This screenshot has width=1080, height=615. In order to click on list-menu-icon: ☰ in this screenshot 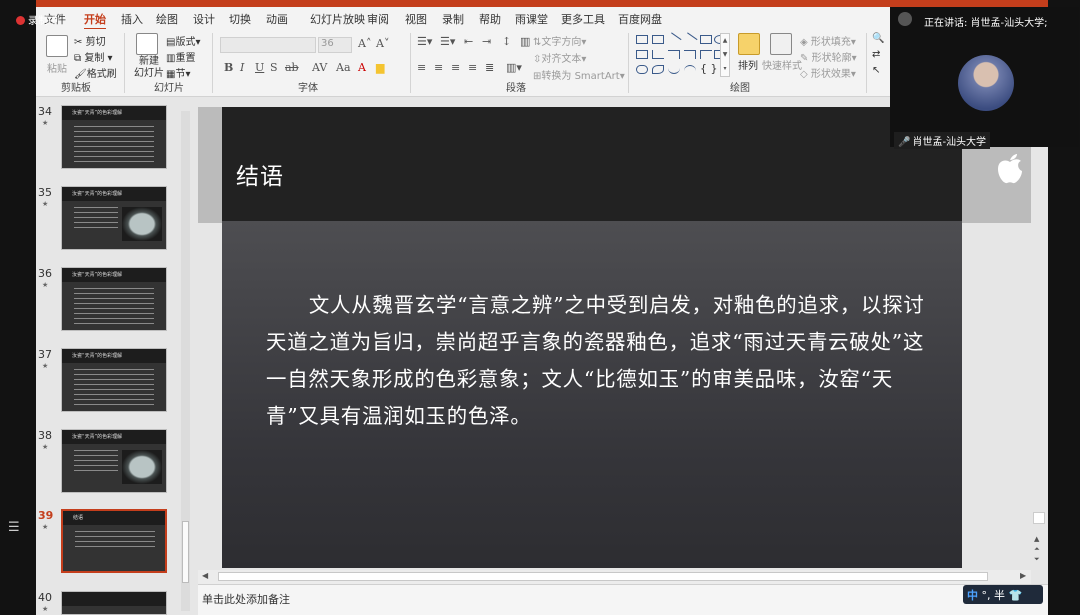, I will do `click(14, 527)`.